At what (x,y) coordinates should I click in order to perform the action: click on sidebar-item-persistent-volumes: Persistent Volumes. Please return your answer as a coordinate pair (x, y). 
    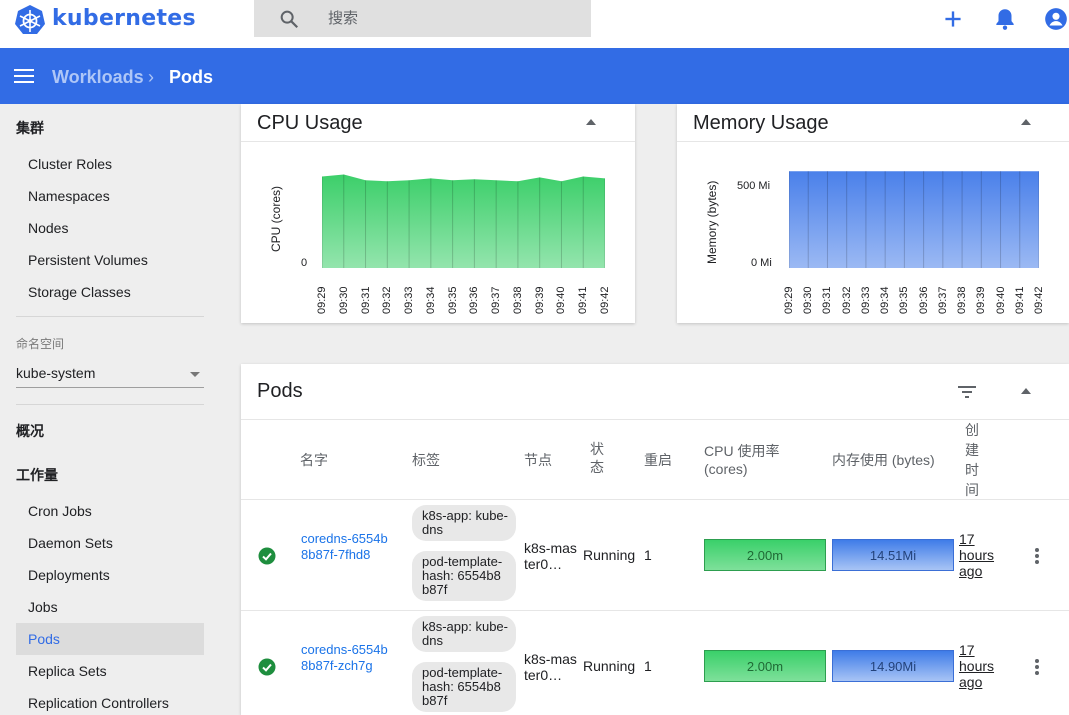
    Looking at the image, I should click on (110, 260).